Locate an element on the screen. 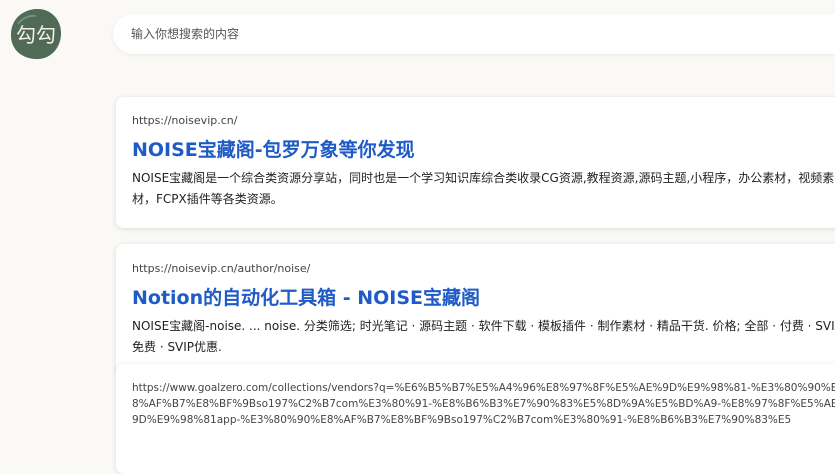 Image resolution: width=835 pixels, height=474 pixels. search-bar is located at coordinates (474, 34).